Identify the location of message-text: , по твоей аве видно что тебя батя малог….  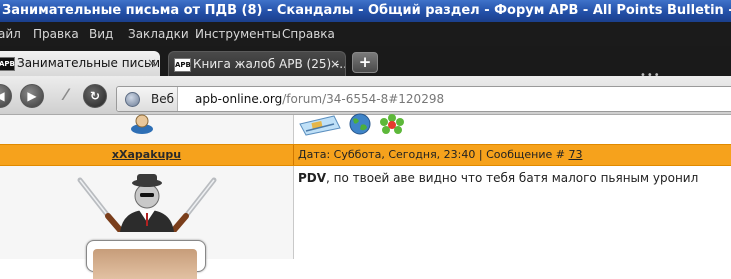
(512, 178).